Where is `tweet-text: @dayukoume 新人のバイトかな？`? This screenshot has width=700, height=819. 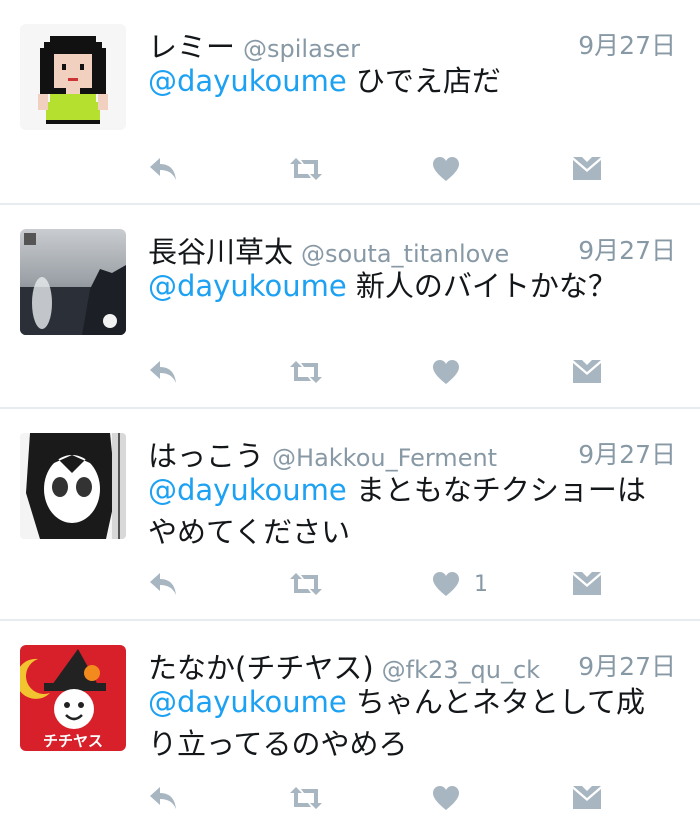
tweet-text: @dayukoume 新人のバイトかな？ is located at coordinates (409, 286).